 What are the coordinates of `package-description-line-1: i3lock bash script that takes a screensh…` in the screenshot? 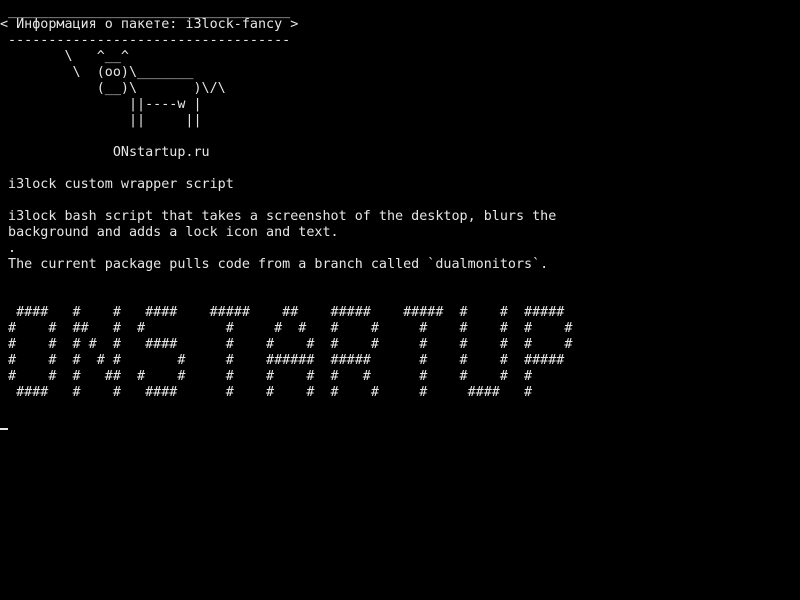 It's located at (278, 216).